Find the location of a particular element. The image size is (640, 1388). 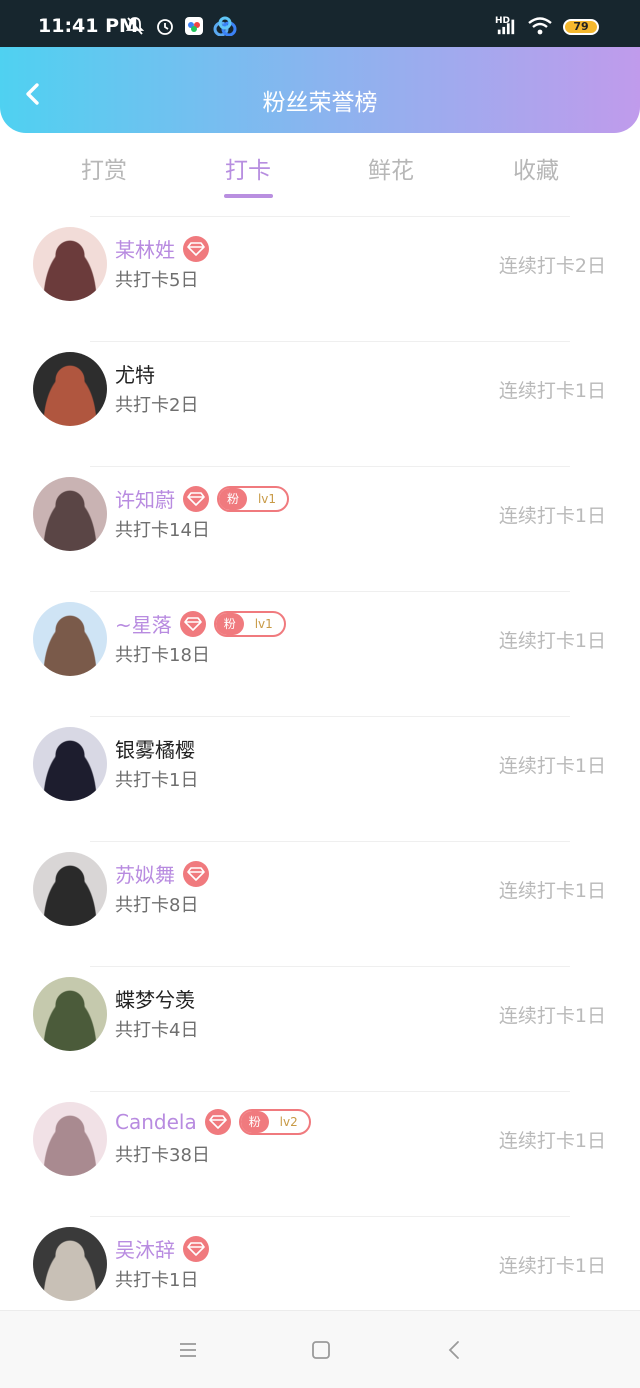

fan-row: ~星落 粉 lv1 共打卡18日 连续打卡1日 is located at coordinates (320, 653).